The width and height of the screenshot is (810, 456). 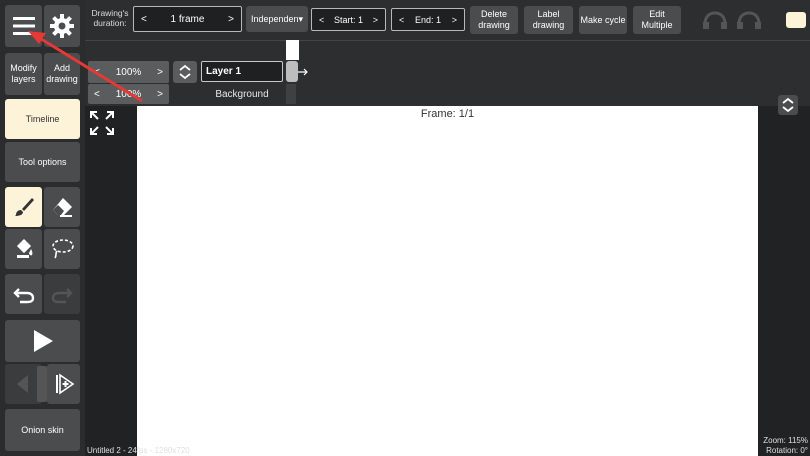 What do you see at coordinates (292, 50) in the screenshot?
I see `timeline-frame-cell` at bounding box center [292, 50].